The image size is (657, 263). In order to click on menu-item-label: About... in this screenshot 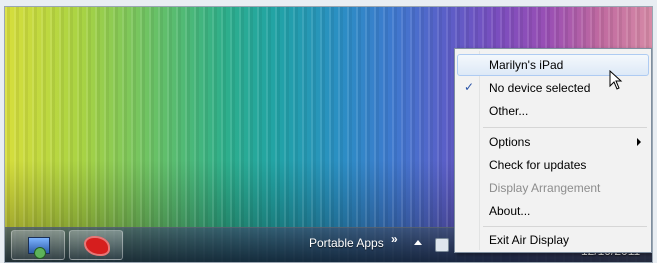, I will do `click(510, 211)`.